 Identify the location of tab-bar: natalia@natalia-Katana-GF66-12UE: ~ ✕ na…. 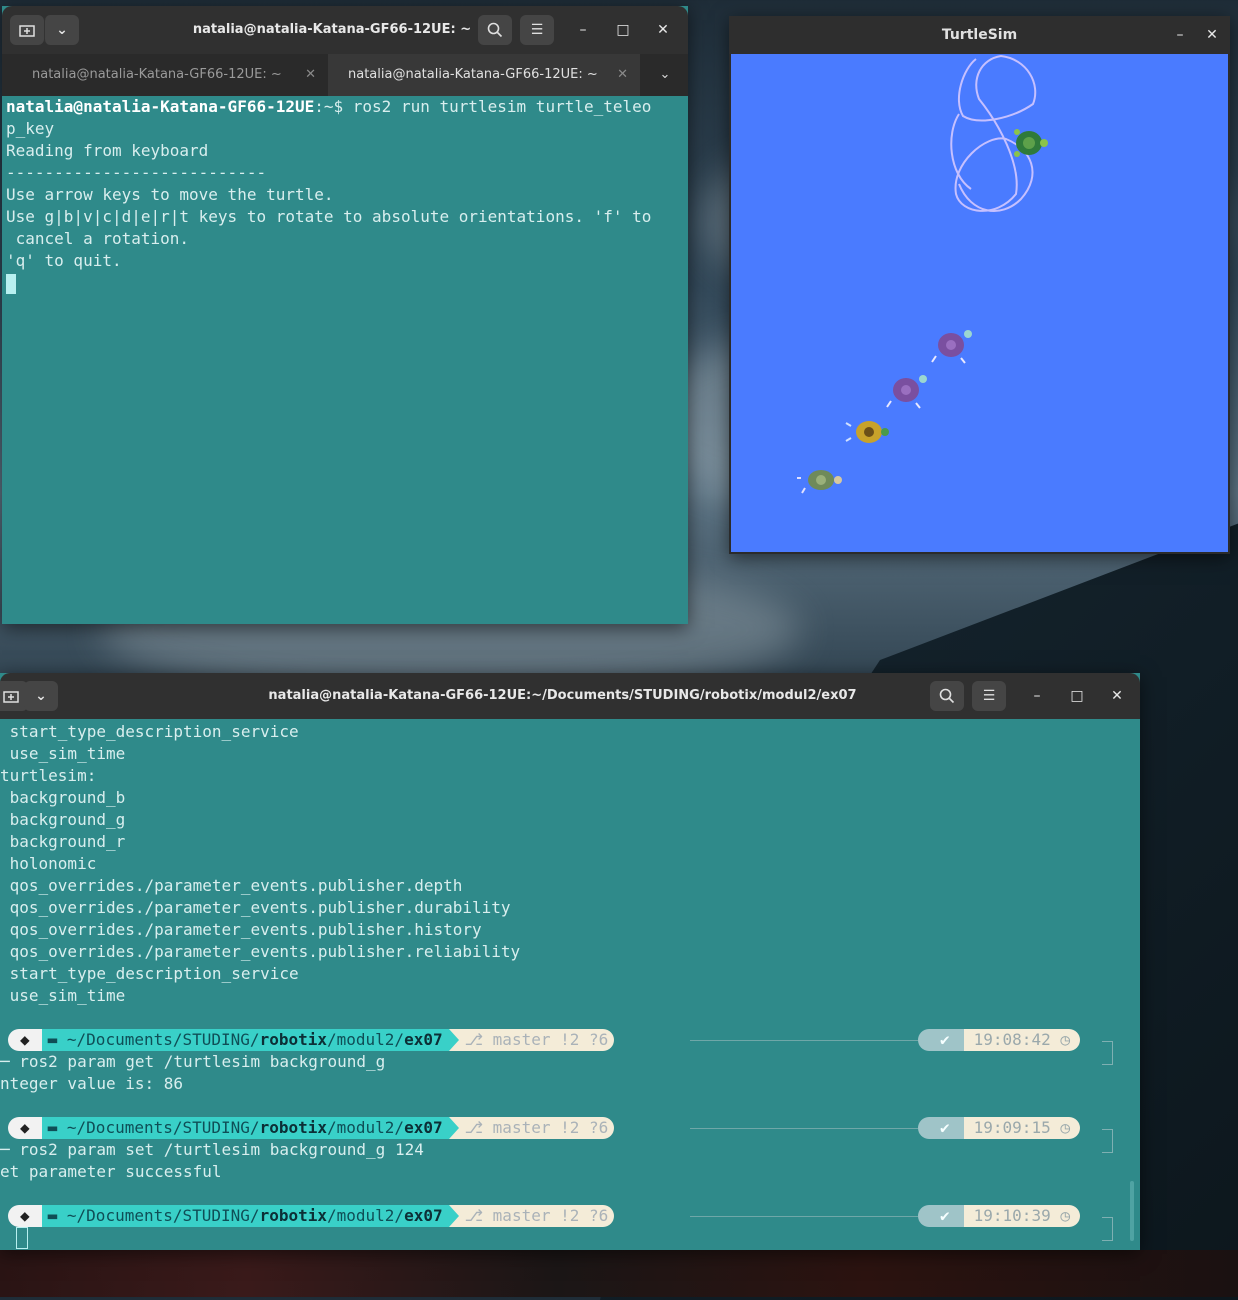
(345, 75).